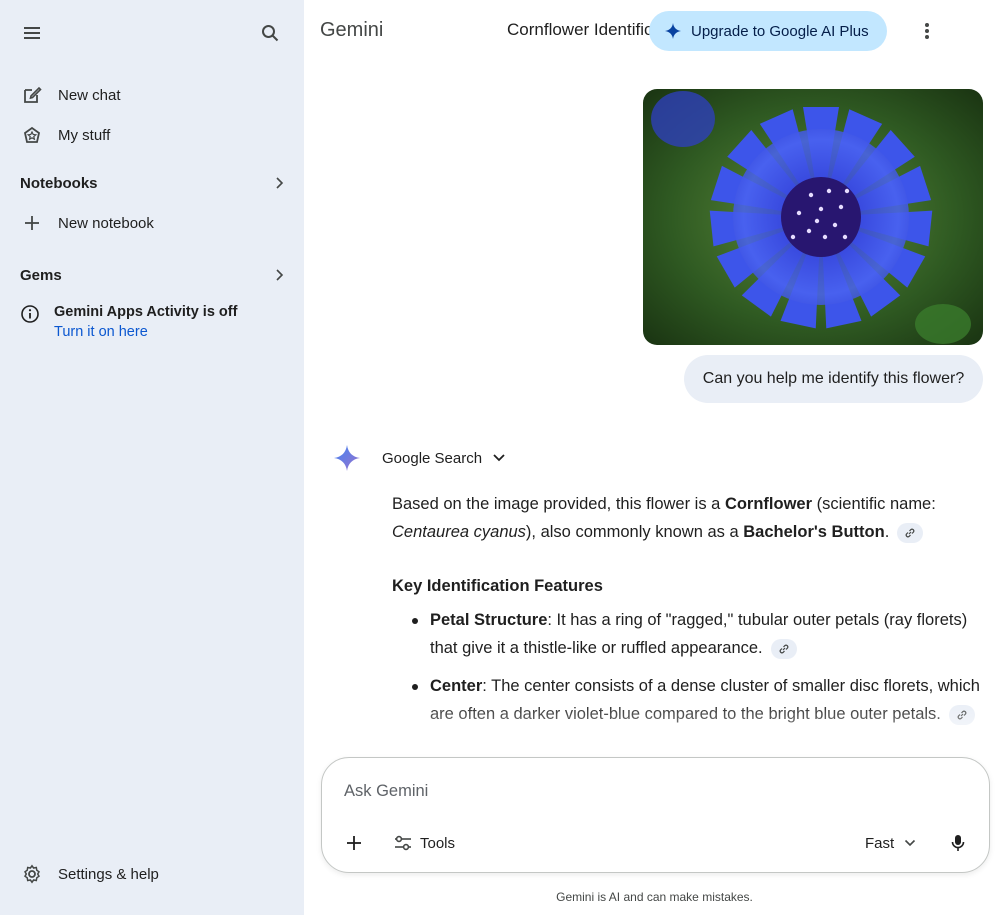 The width and height of the screenshot is (1005, 915). What do you see at coordinates (654, 730) in the screenshot?
I see `scroll-fade` at bounding box center [654, 730].